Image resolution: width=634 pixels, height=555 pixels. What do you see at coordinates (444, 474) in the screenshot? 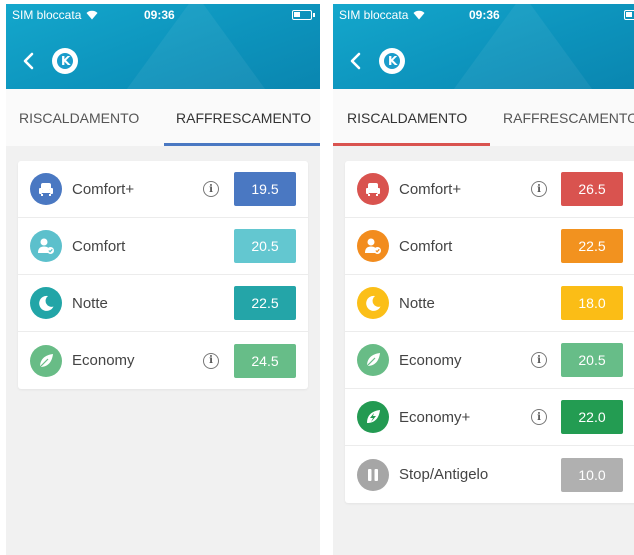
I see `mode-label: Stop/Antigelo` at bounding box center [444, 474].